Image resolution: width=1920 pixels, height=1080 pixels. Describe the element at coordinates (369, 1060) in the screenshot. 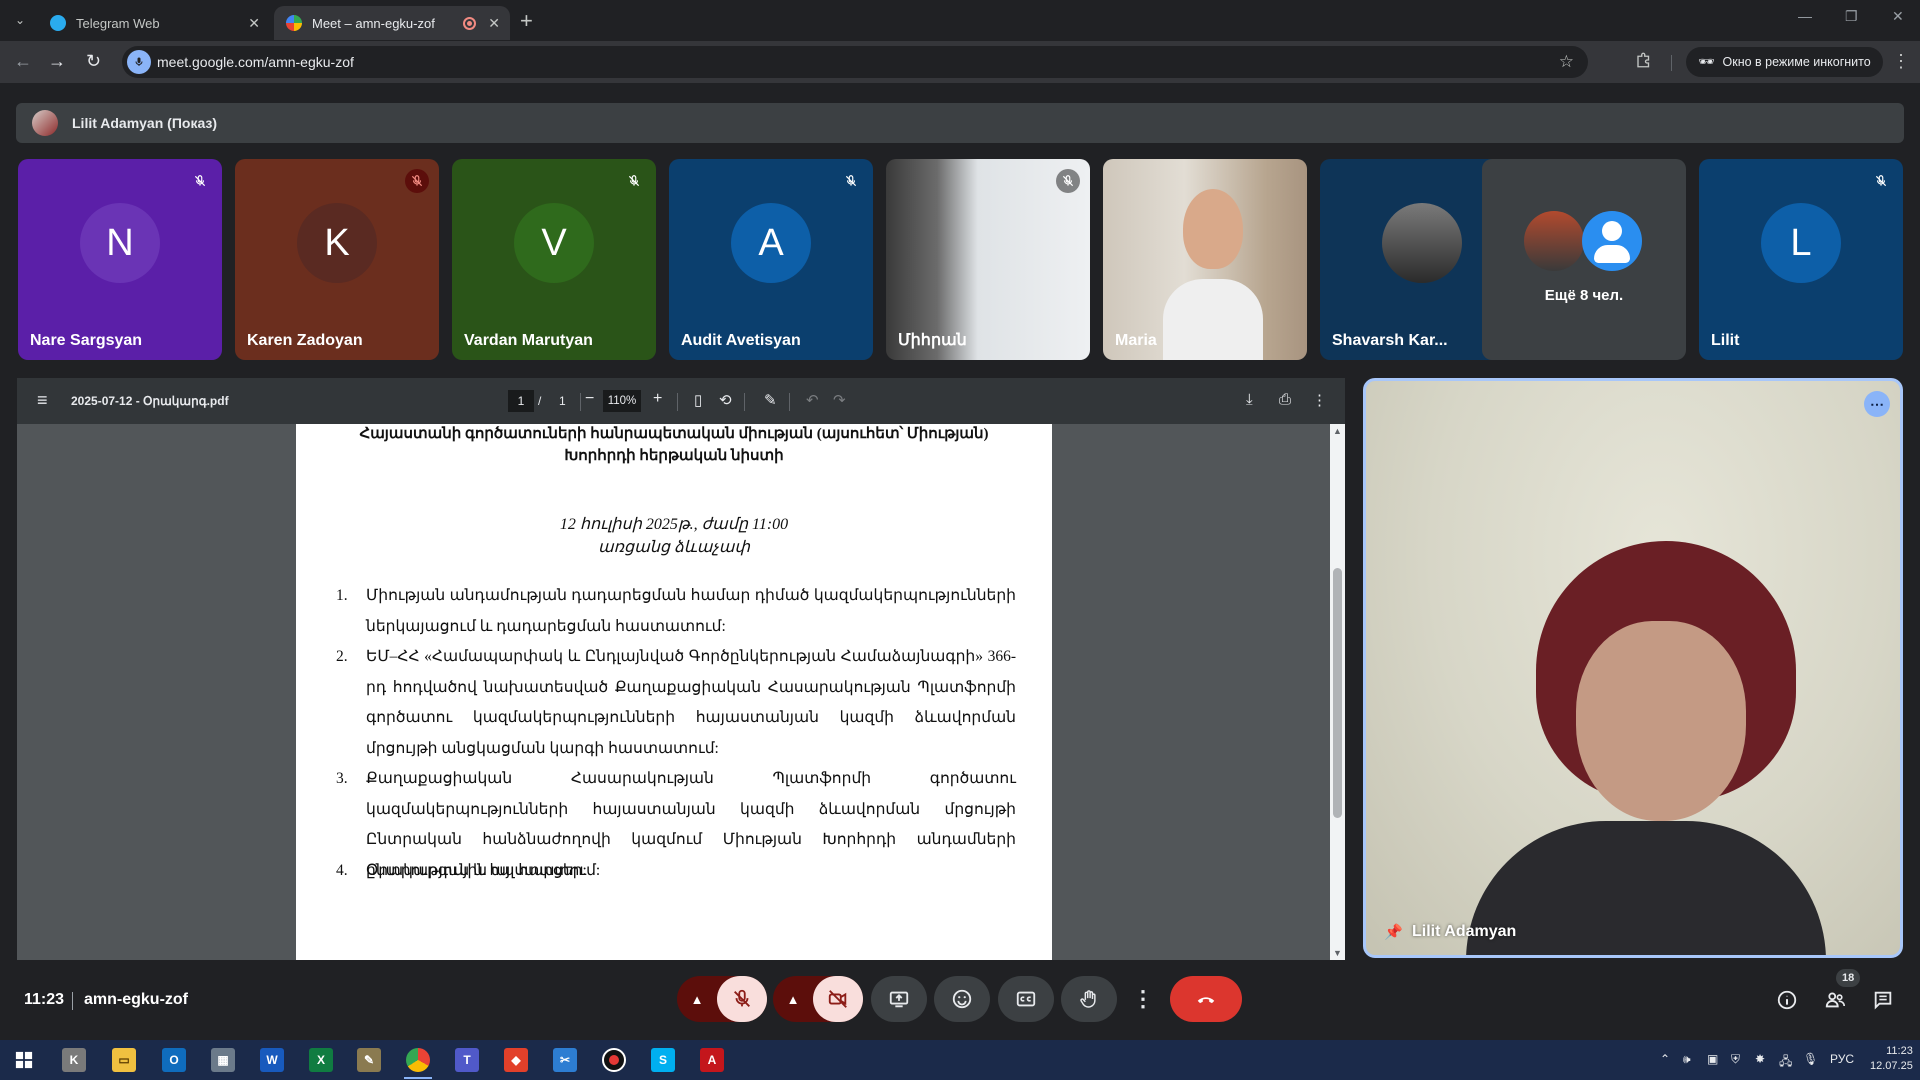

I see `paint-icon: ✎` at that location.